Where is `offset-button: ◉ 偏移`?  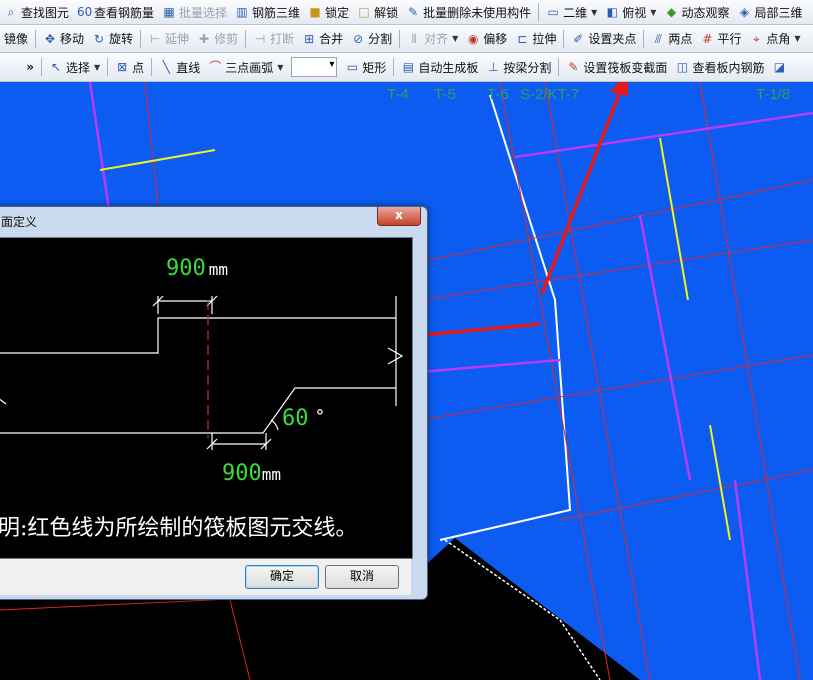
offset-button: ◉ 偏移 is located at coordinates (486, 39).